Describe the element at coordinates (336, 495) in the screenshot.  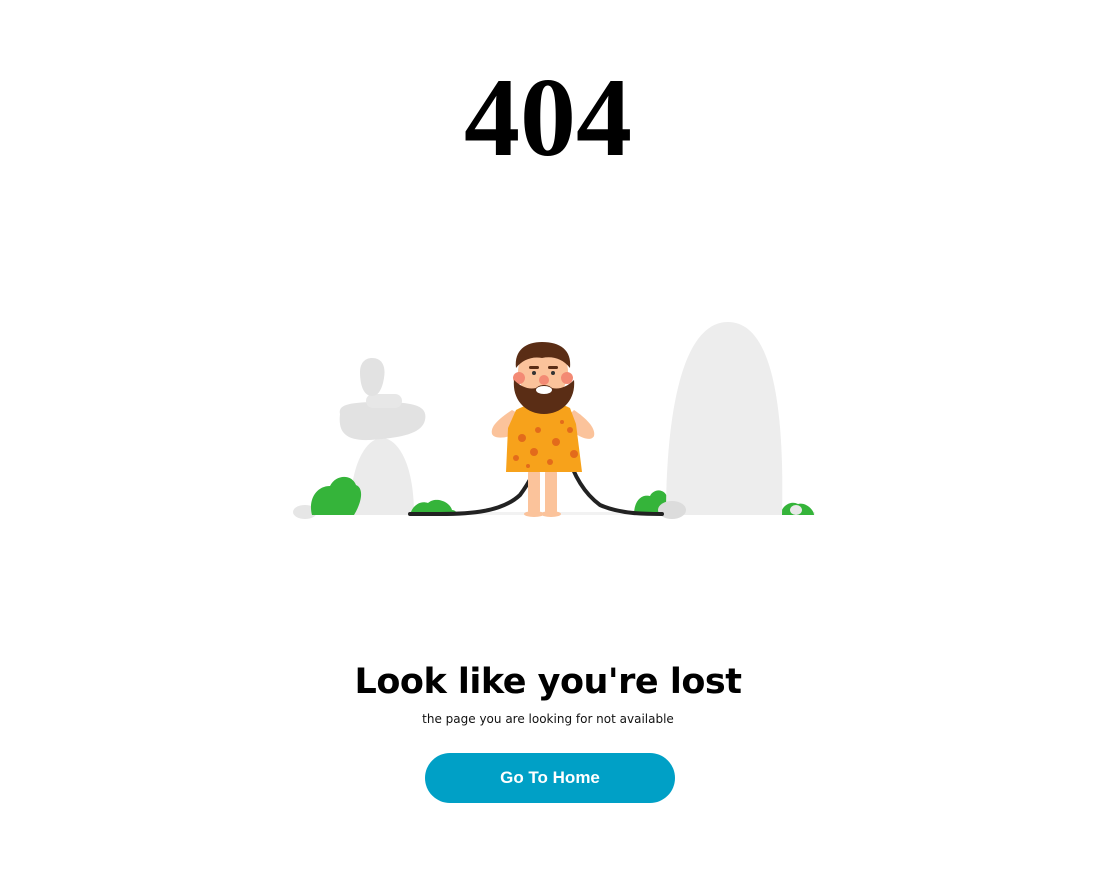
I see `bush-left` at that location.